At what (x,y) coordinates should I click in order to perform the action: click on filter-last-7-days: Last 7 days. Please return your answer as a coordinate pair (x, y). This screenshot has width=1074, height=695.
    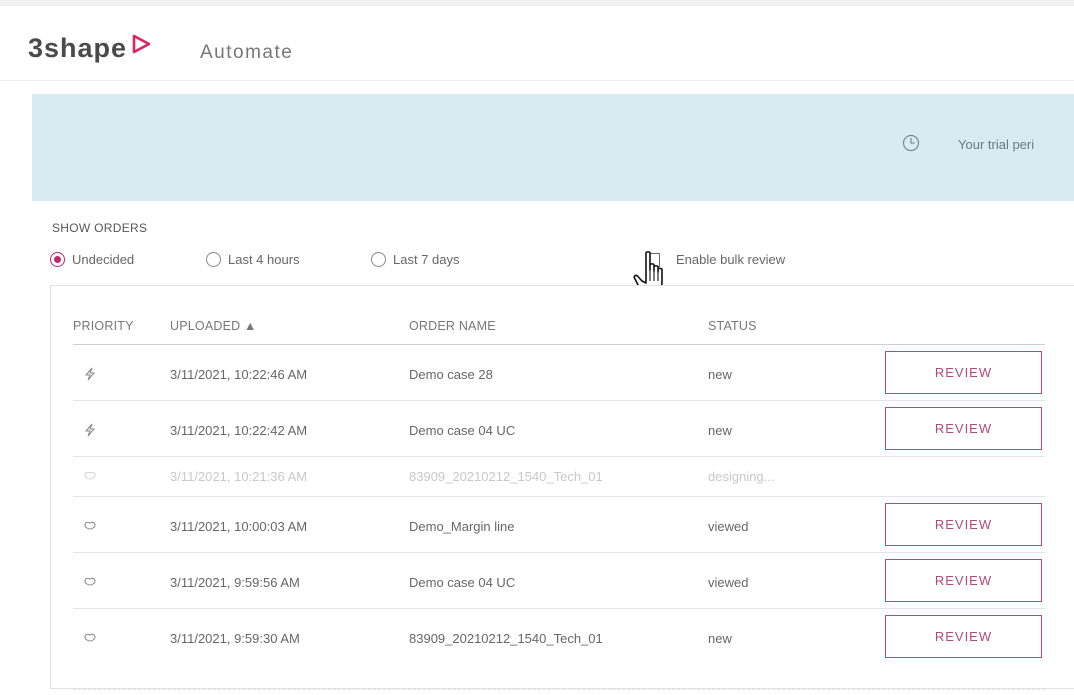
    Looking at the image, I should click on (415, 259).